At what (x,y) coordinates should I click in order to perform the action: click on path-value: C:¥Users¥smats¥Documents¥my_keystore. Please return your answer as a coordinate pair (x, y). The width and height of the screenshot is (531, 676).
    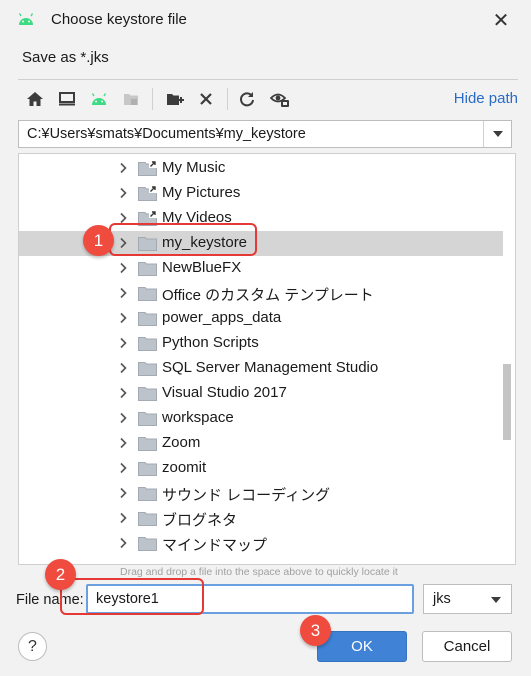
    Looking at the image, I should click on (166, 134).